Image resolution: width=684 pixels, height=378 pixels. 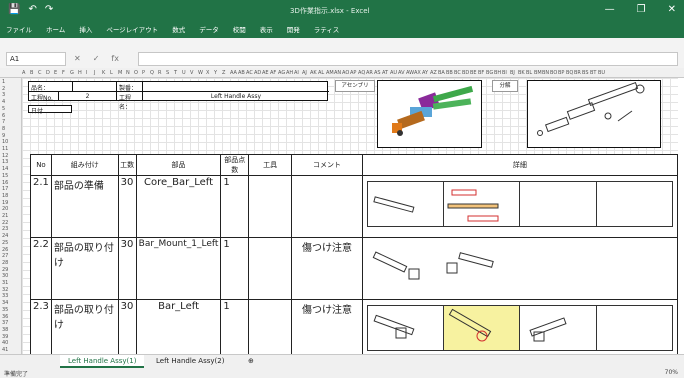 I want to click on column-header: N, so click(x=128, y=73).